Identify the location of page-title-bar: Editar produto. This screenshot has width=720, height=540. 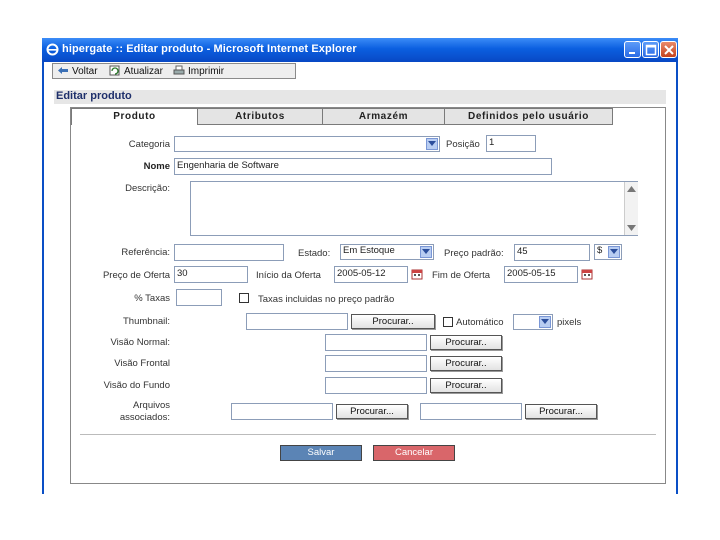
(360, 97).